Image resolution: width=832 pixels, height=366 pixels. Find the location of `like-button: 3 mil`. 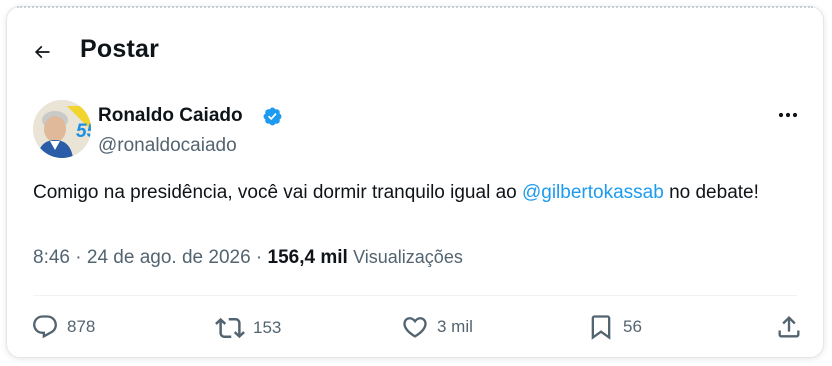

like-button: 3 mil is located at coordinates (437, 327).